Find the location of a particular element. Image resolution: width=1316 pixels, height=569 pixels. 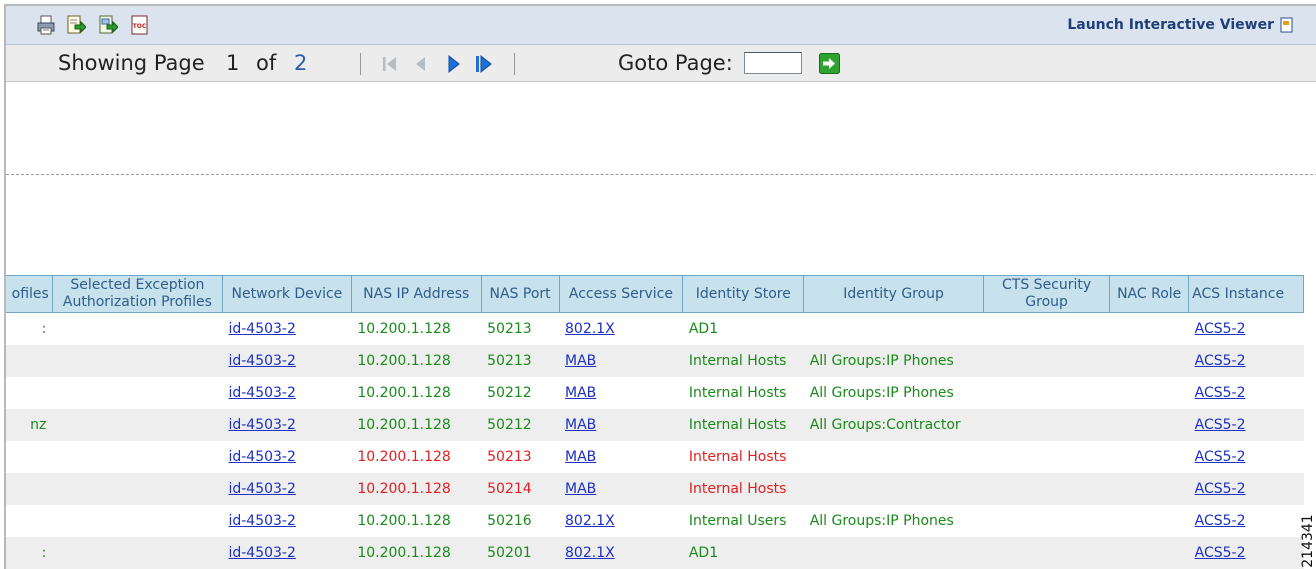

column-header: Identity Store is located at coordinates (743, 294).